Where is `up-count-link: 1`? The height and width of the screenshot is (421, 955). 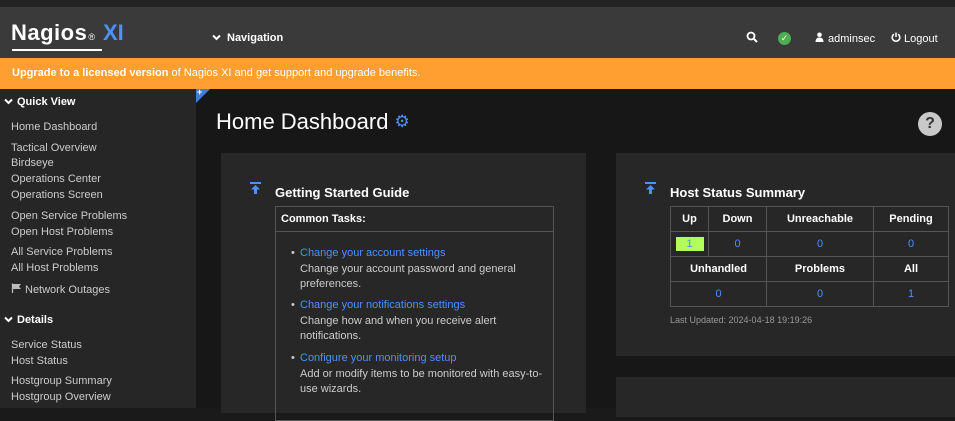
up-count-link: 1 is located at coordinates (689, 244).